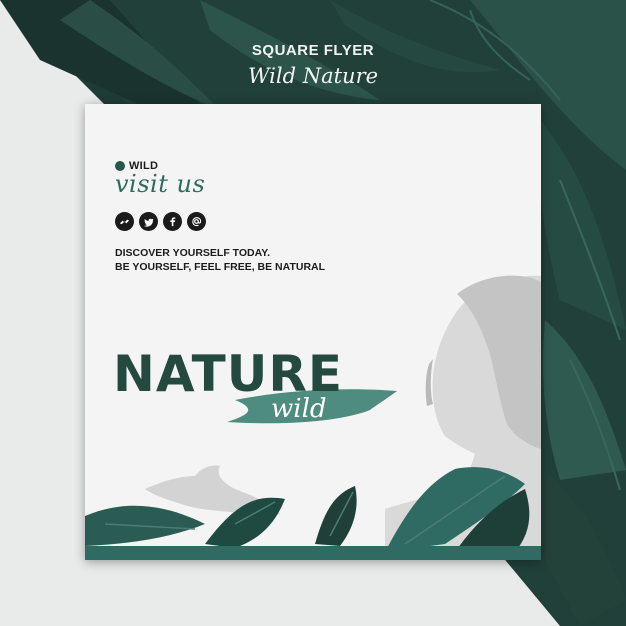 This screenshot has height=626, width=626. Describe the element at coordinates (148, 221) in the screenshot. I see `twitter-icon` at that location.